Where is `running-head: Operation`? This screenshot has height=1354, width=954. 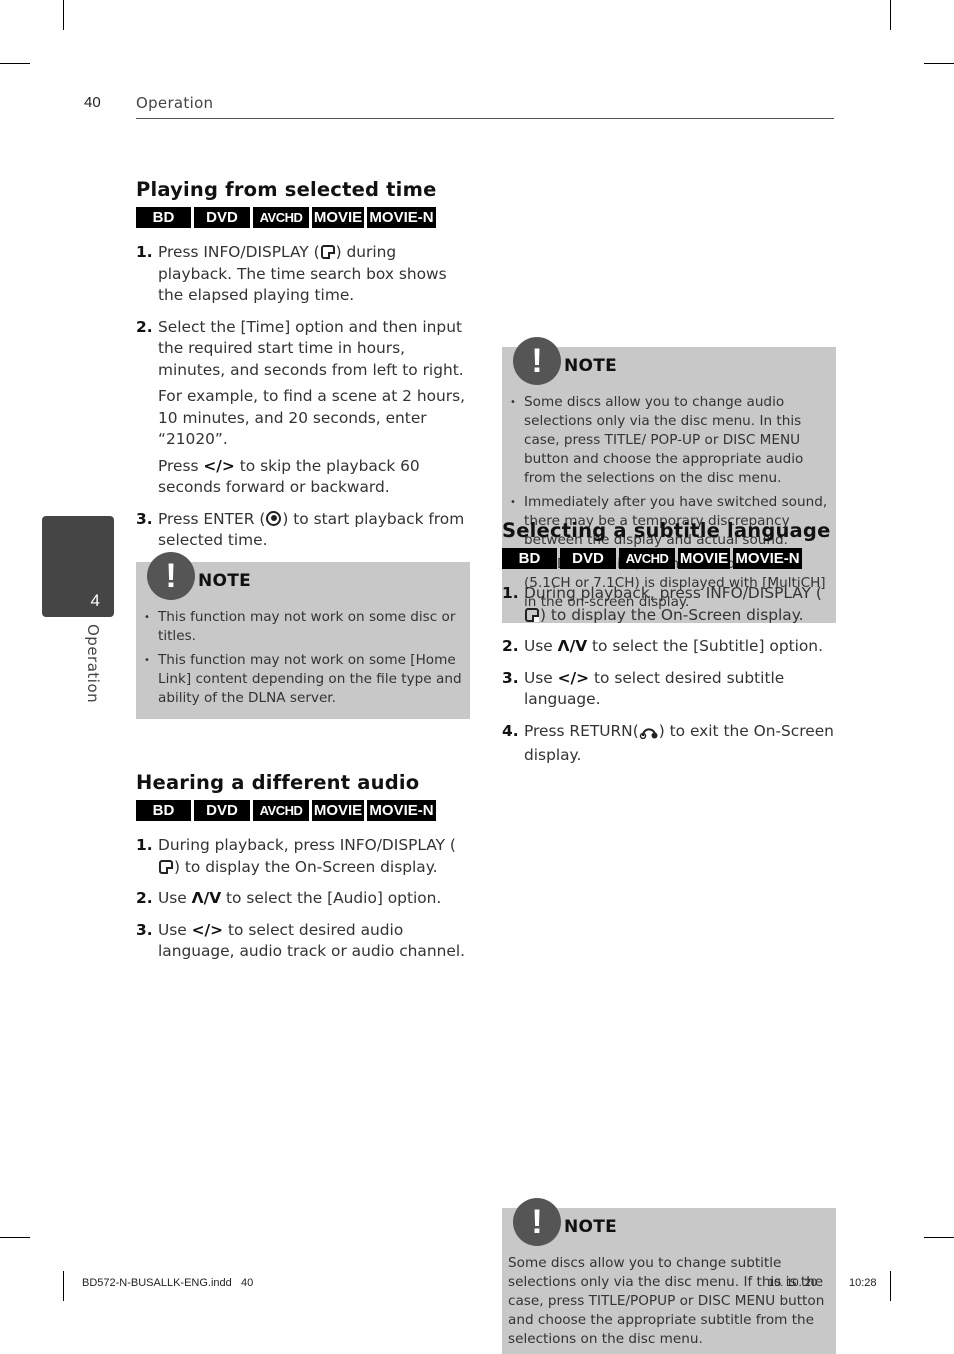 running-head: Operation is located at coordinates (175, 103).